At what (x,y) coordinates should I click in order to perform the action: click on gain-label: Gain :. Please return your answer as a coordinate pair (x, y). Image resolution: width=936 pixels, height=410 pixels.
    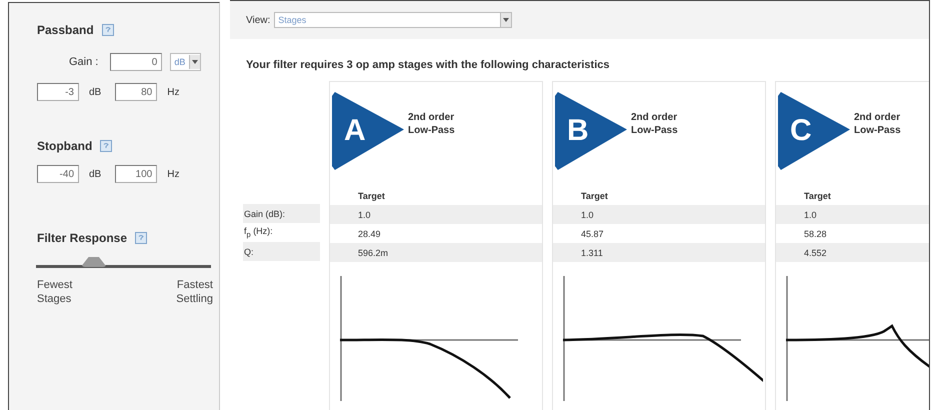
    Looking at the image, I should click on (83, 62).